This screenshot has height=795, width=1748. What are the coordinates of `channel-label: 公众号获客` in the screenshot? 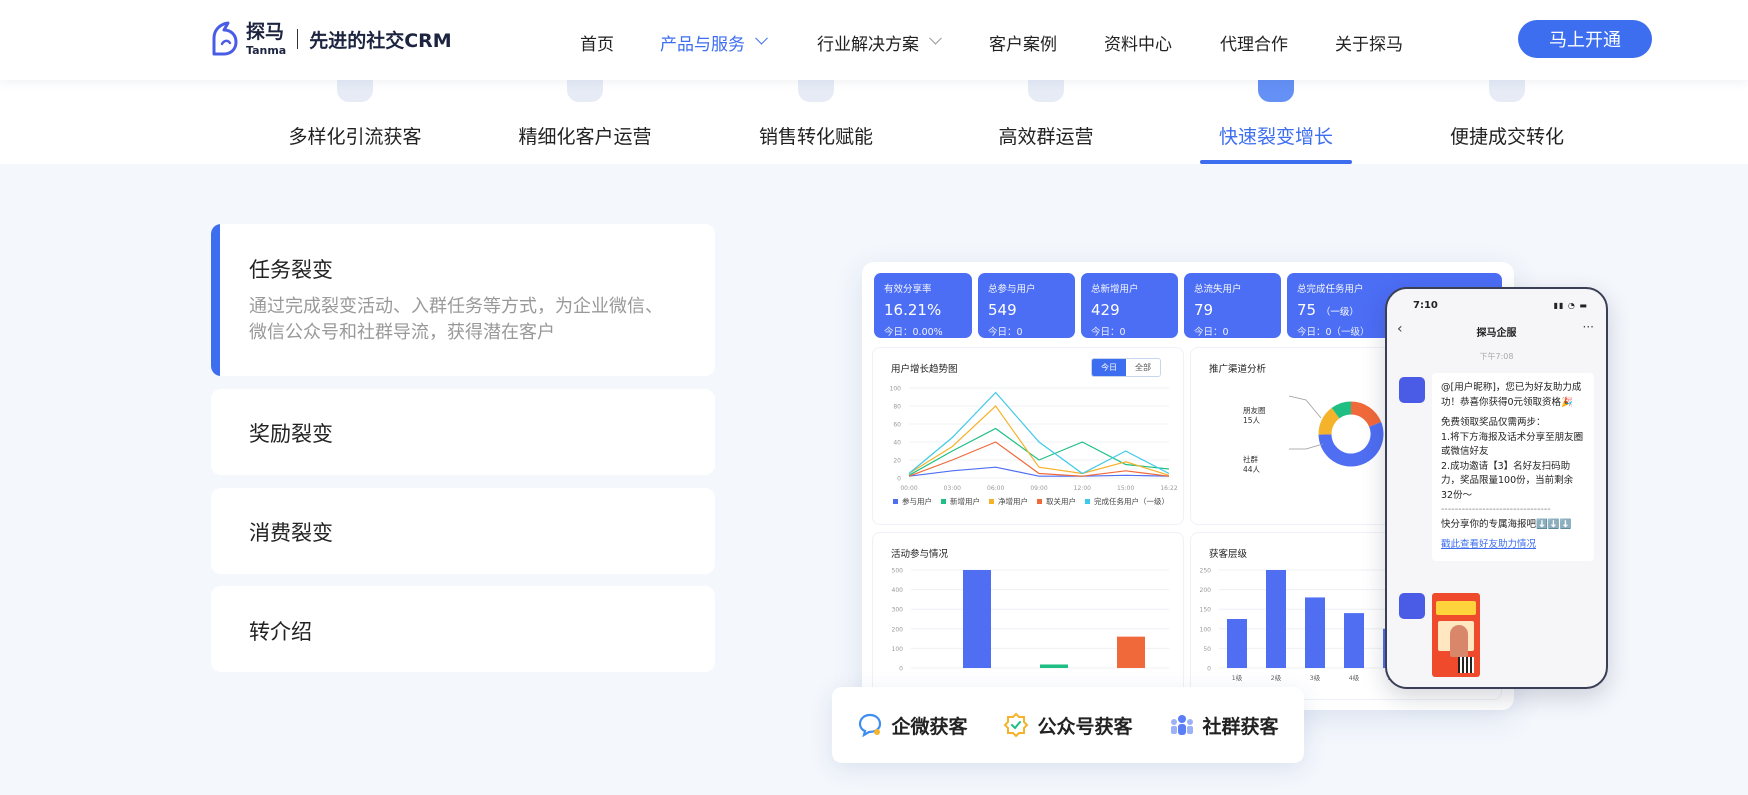 It's located at (1085, 726).